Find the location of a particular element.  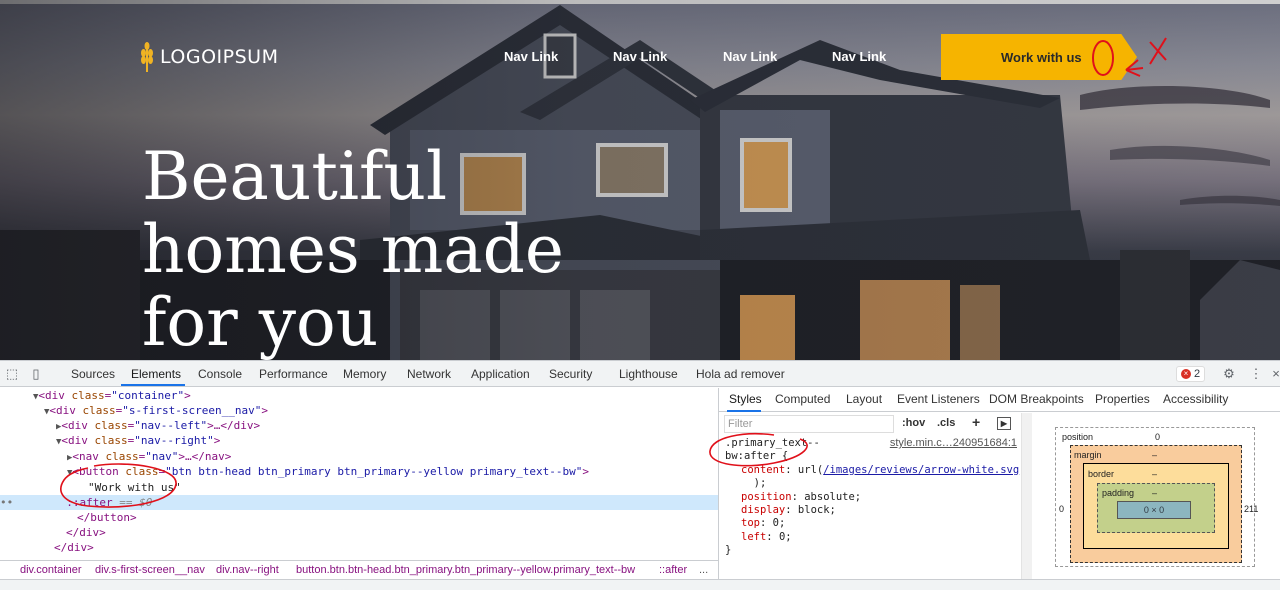

tab-layout: Layout is located at coordinates (864, 399).